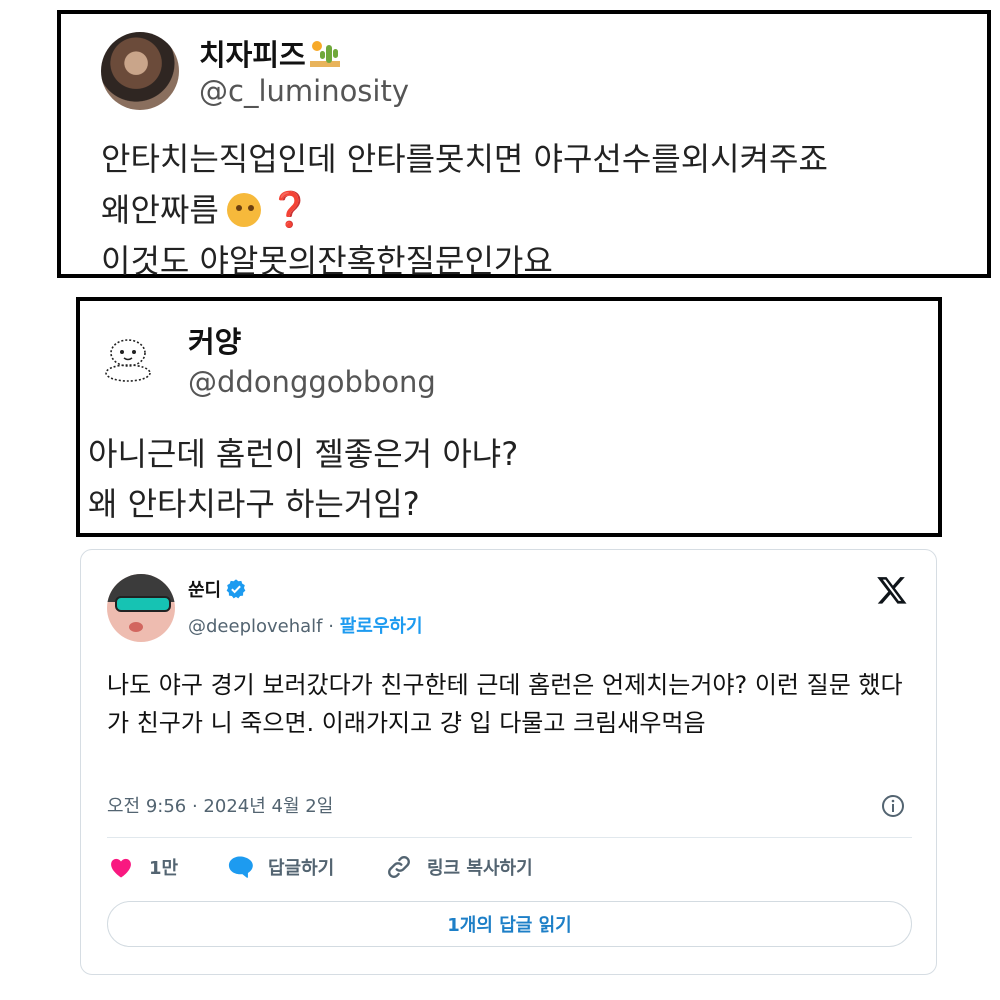  I want to click on display-name-text: 치자피즈, so click(252, 55).